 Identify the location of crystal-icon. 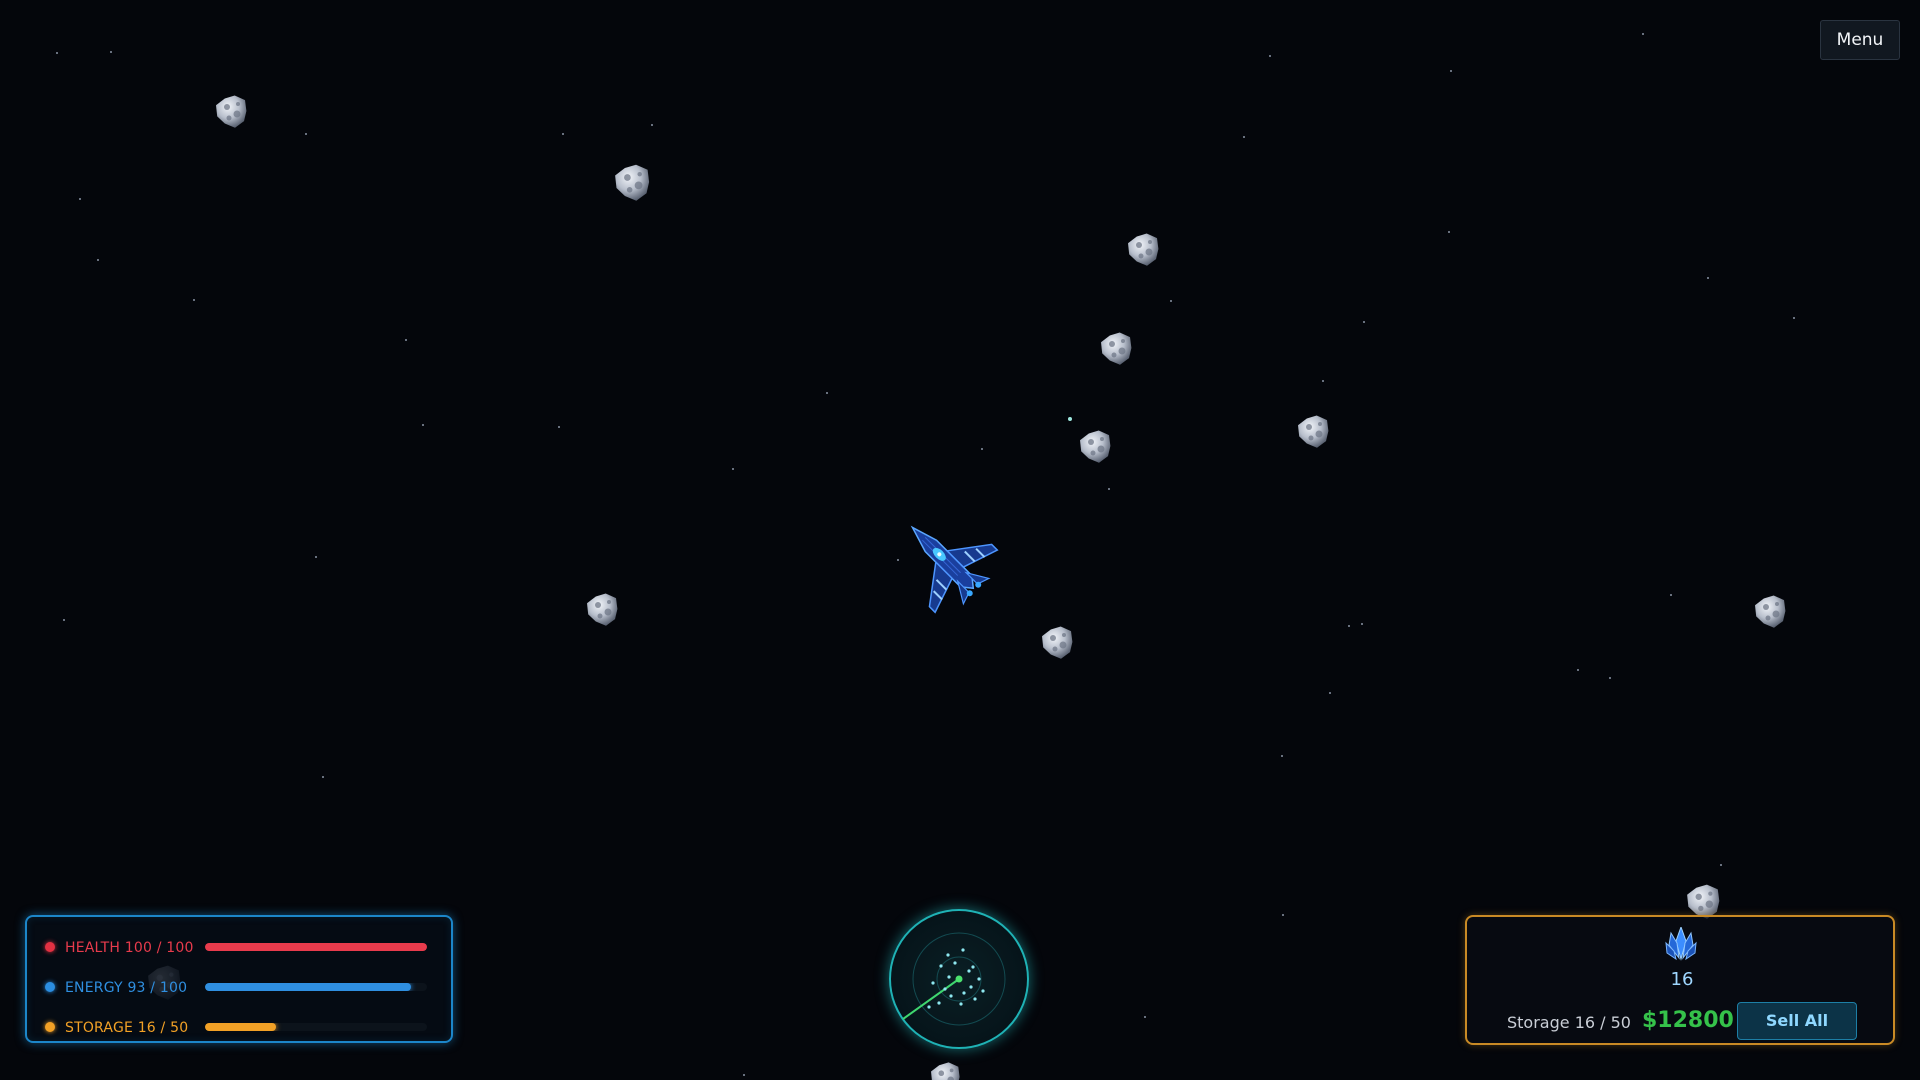
(1681, 944).